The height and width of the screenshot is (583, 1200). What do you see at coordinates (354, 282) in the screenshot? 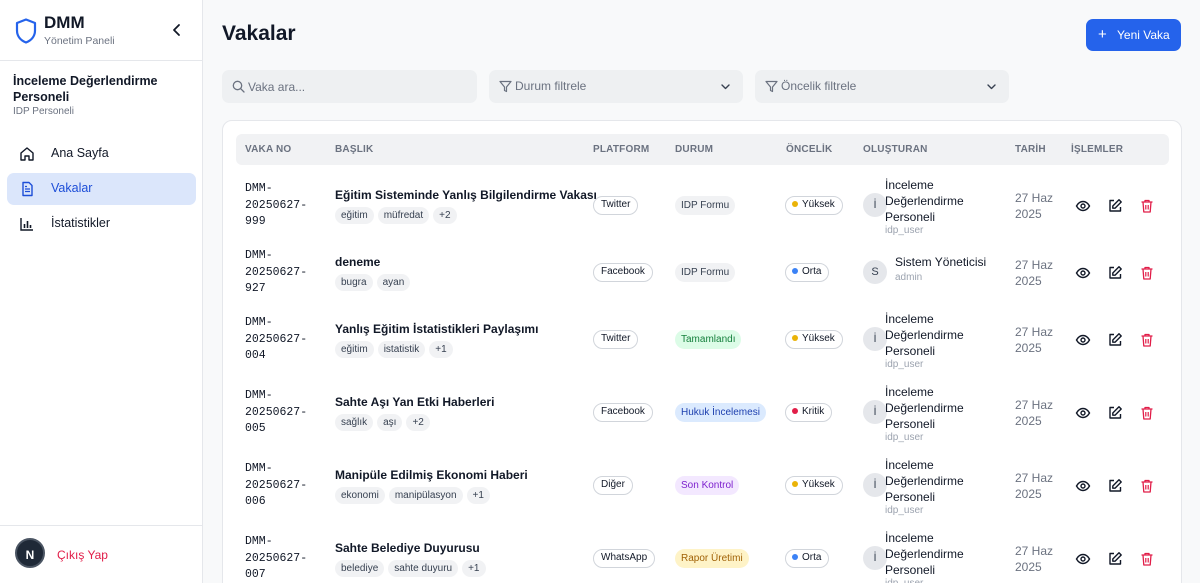
I see `tag-chip: bugra` at bounding box center [354, 282].